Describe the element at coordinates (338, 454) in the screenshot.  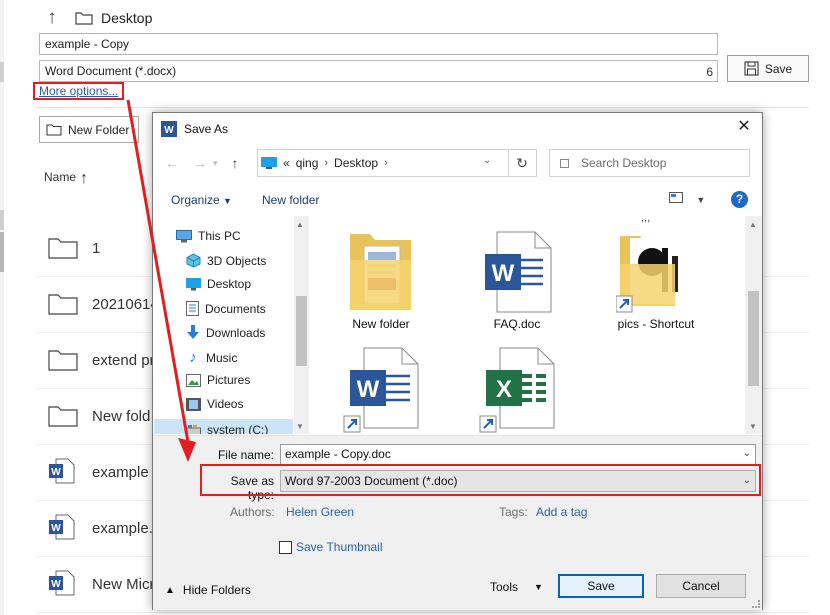
I see `file-name-value: example - Copy.doc` at that location.